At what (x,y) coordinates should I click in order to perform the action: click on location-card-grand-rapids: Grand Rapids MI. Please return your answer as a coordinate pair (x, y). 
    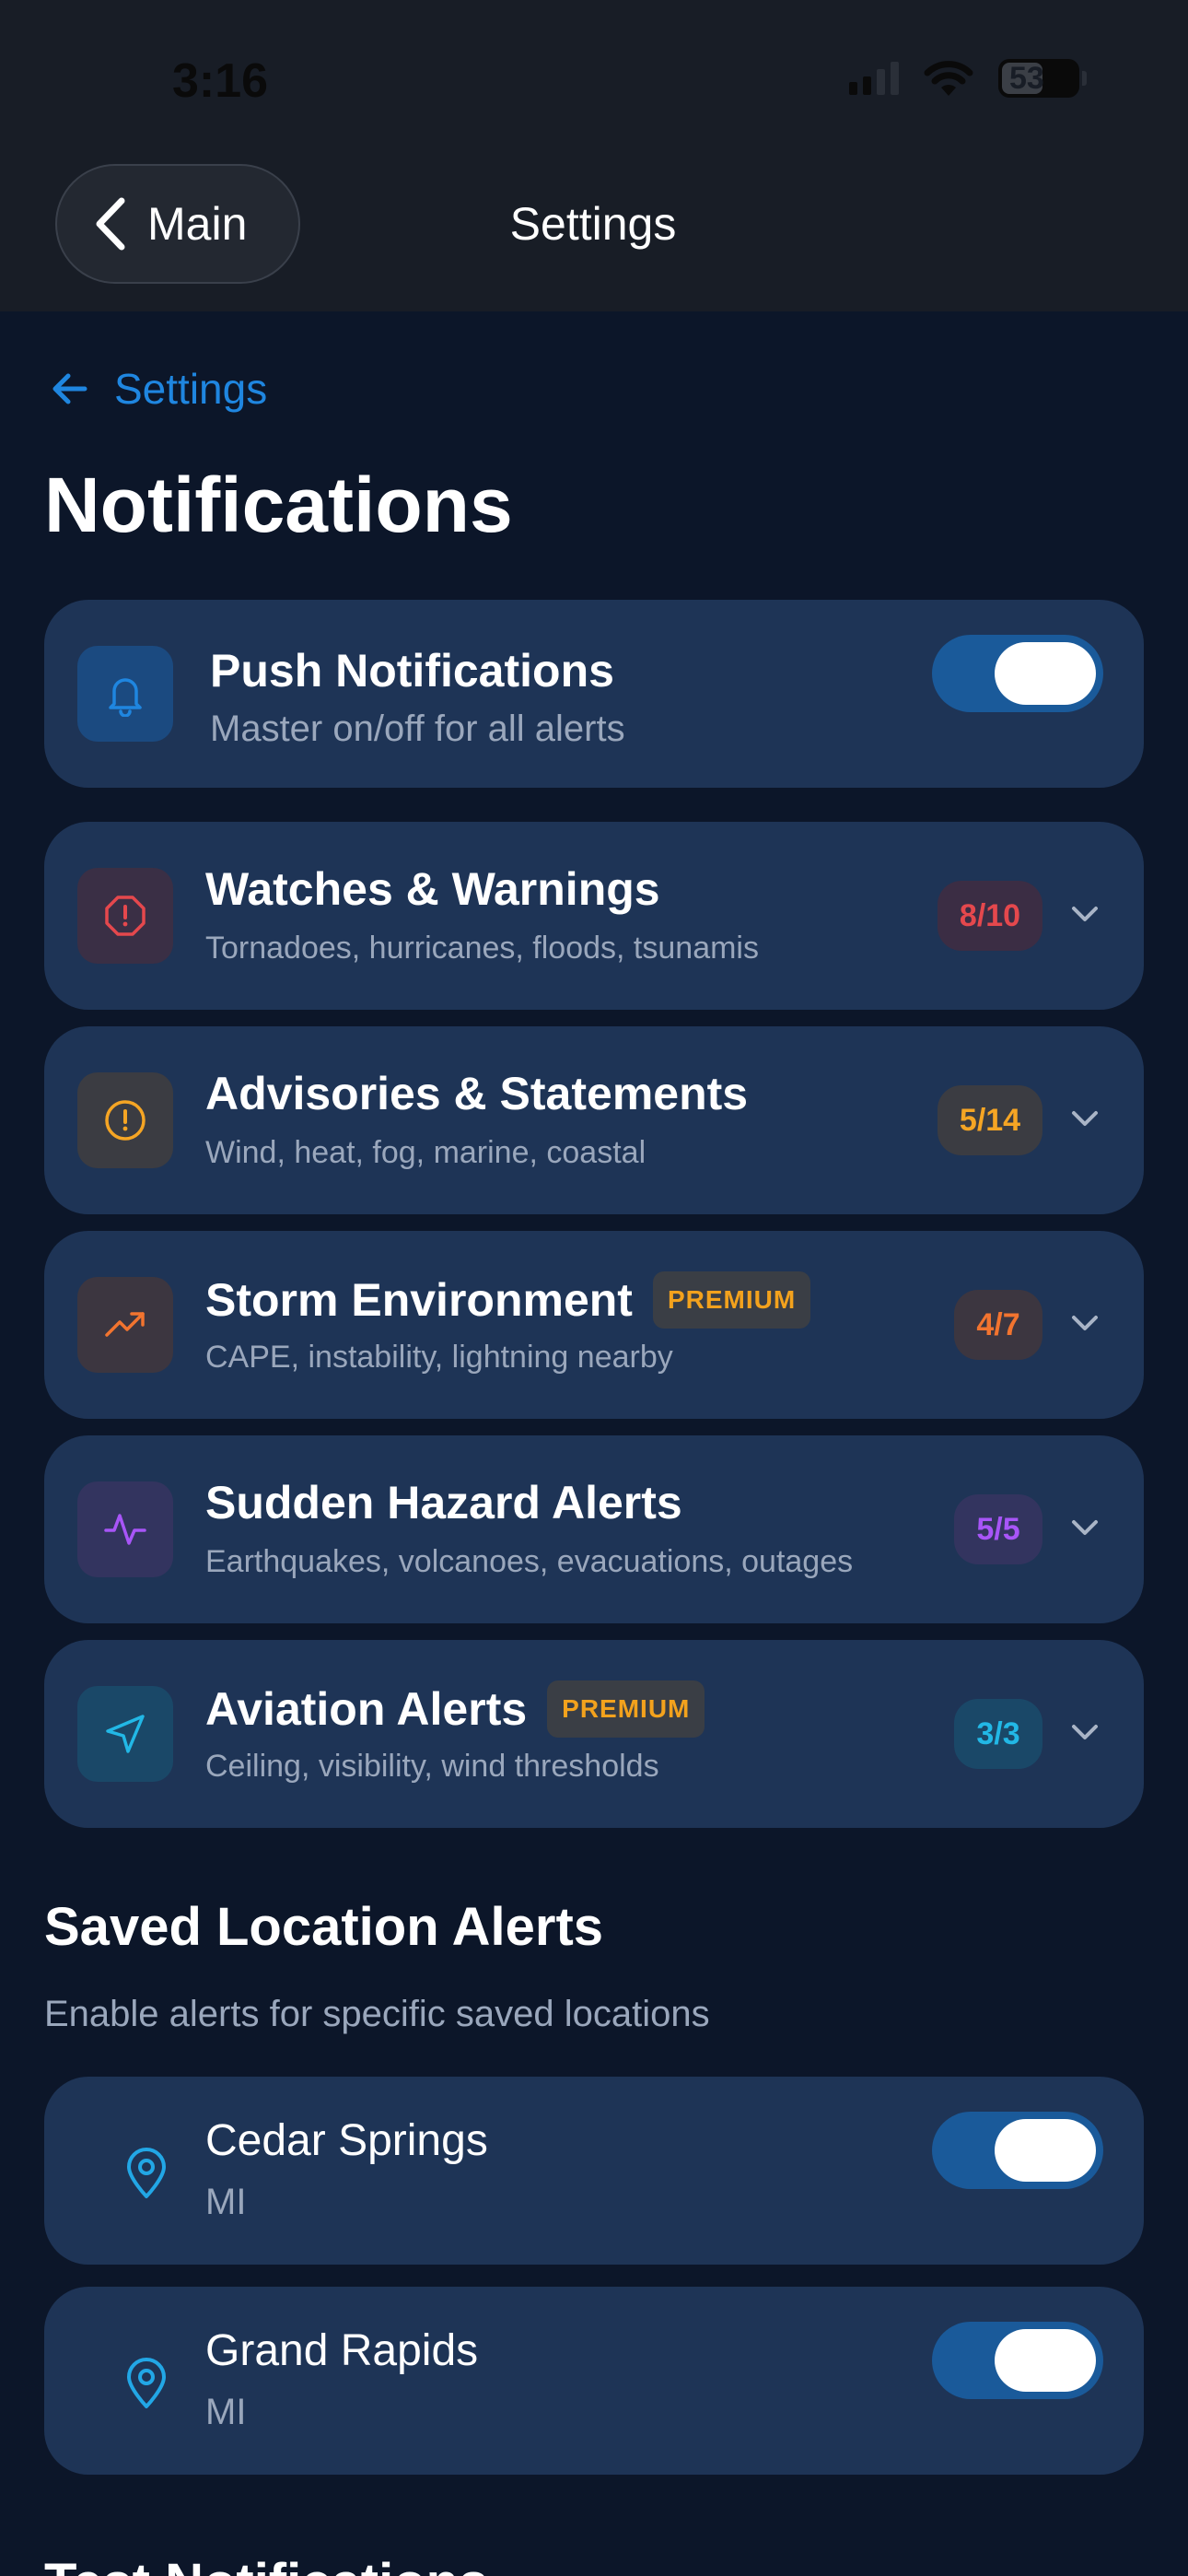
    Looking at the image, I should click on (594, 2381).